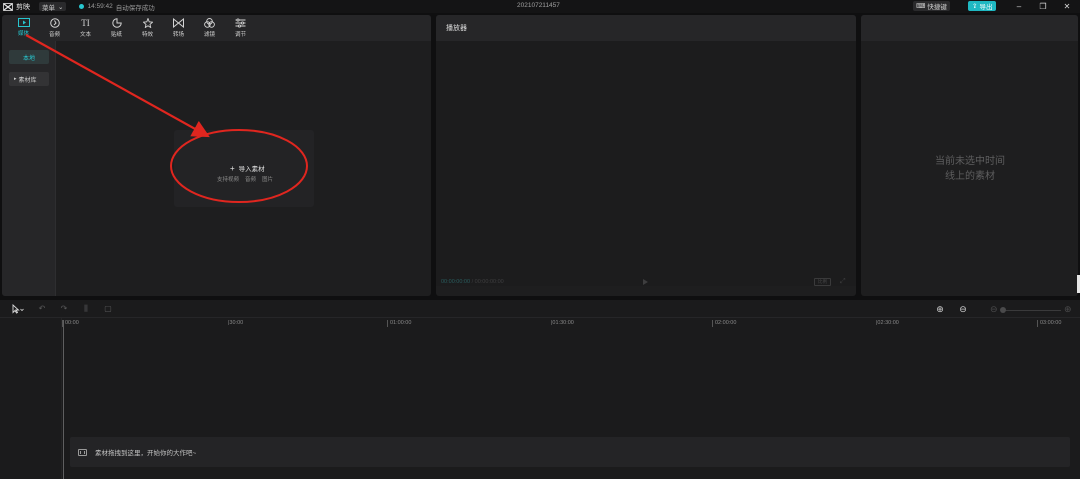 The height and width of the screenshot is (479, 1080). I want to click on ruler-tick: |02:30:00, so click(887, 323).